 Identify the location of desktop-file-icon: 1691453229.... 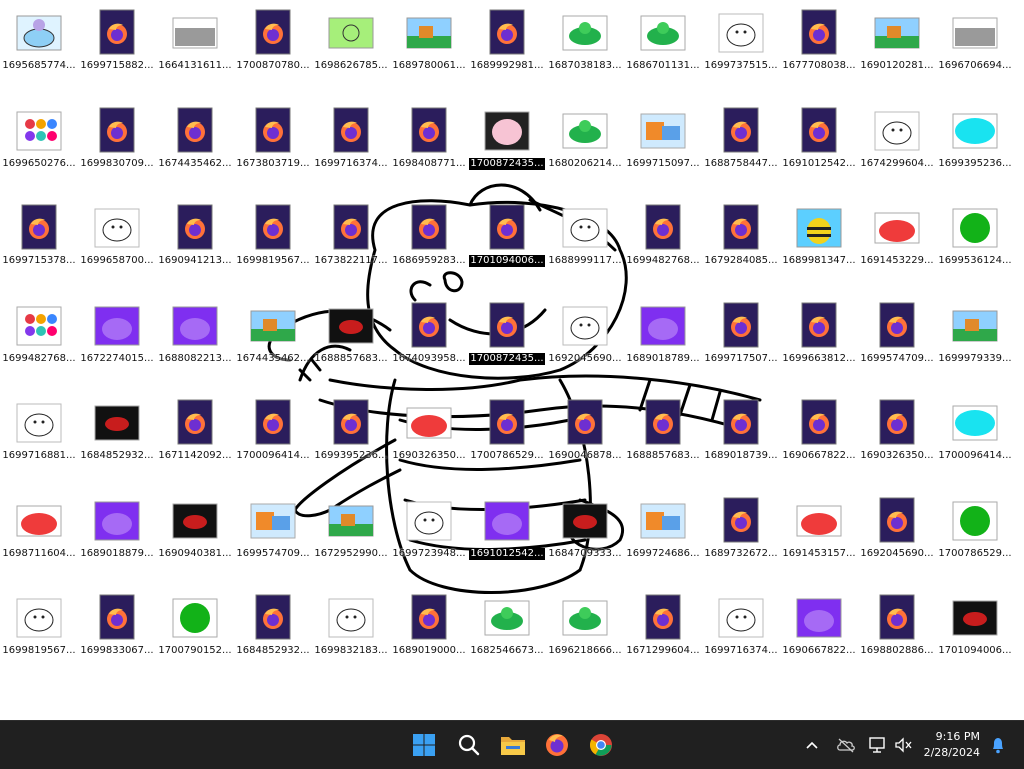
(897, 249).